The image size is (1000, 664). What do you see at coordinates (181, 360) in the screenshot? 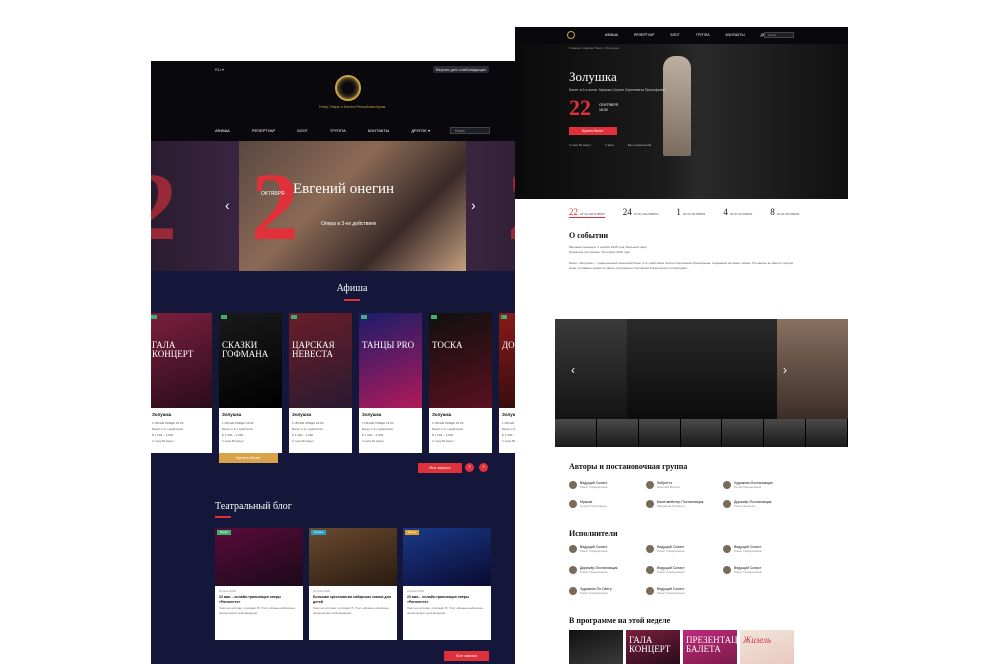
I see `event-poster: ГАЛА КОНЦЕРТ` at bounding box center [181, 360].